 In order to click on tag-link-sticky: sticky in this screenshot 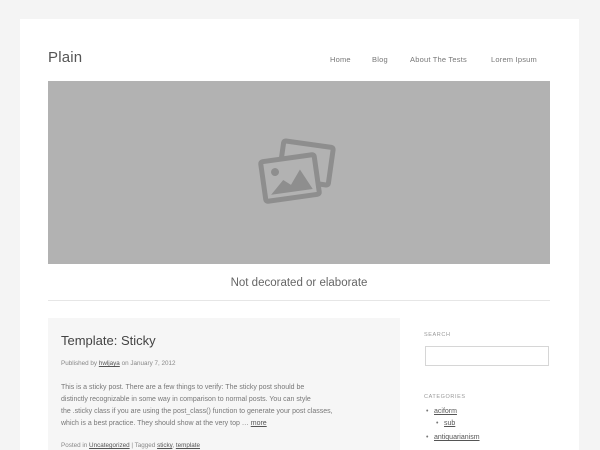, I will do `click(164, 445)`.